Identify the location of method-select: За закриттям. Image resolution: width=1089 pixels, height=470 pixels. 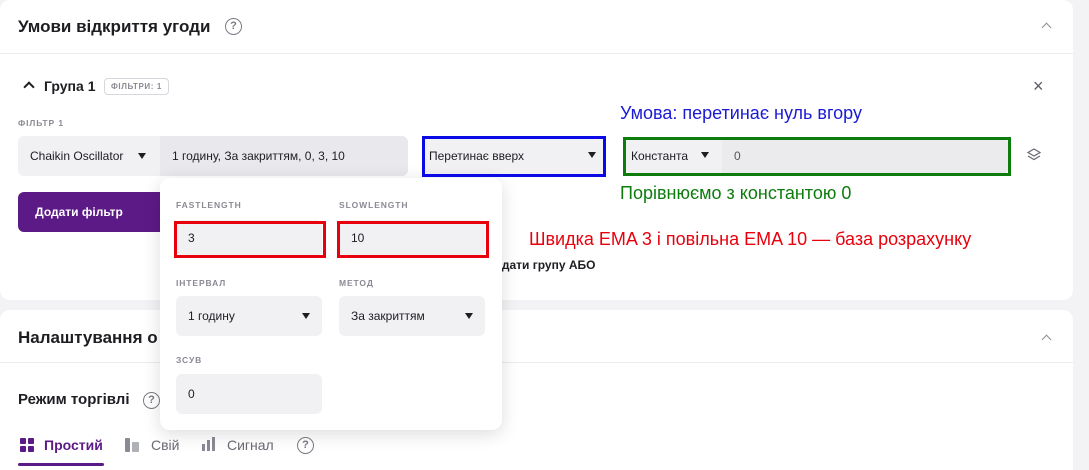
(412, 316).